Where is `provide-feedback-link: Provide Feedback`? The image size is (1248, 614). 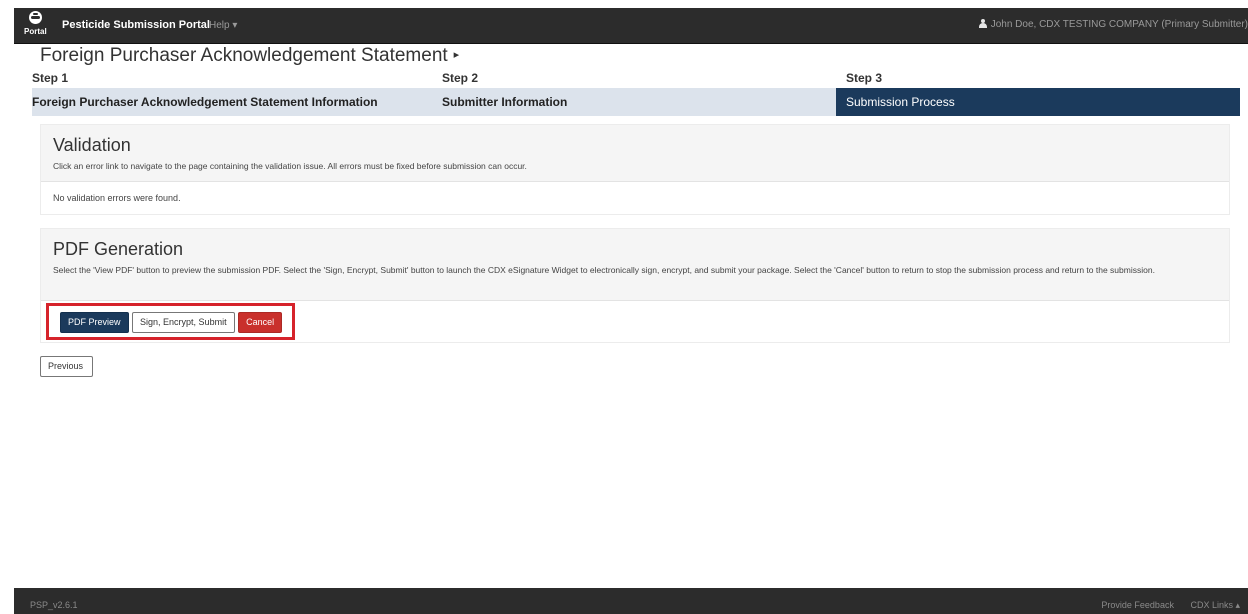
provide-feedback-link: Provide Feedback is located at coordinates (1137, 605).